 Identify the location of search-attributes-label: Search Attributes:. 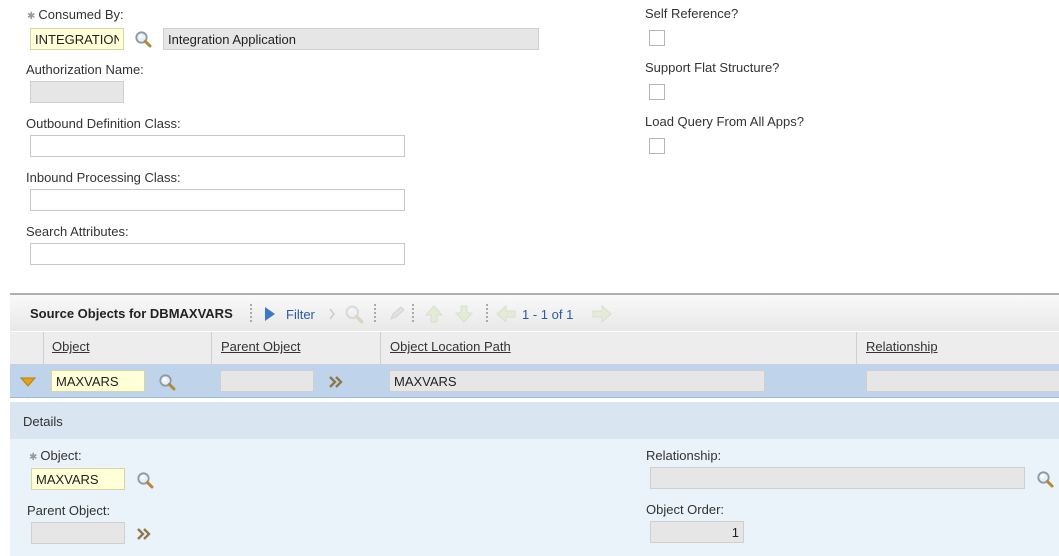
(77, 231).